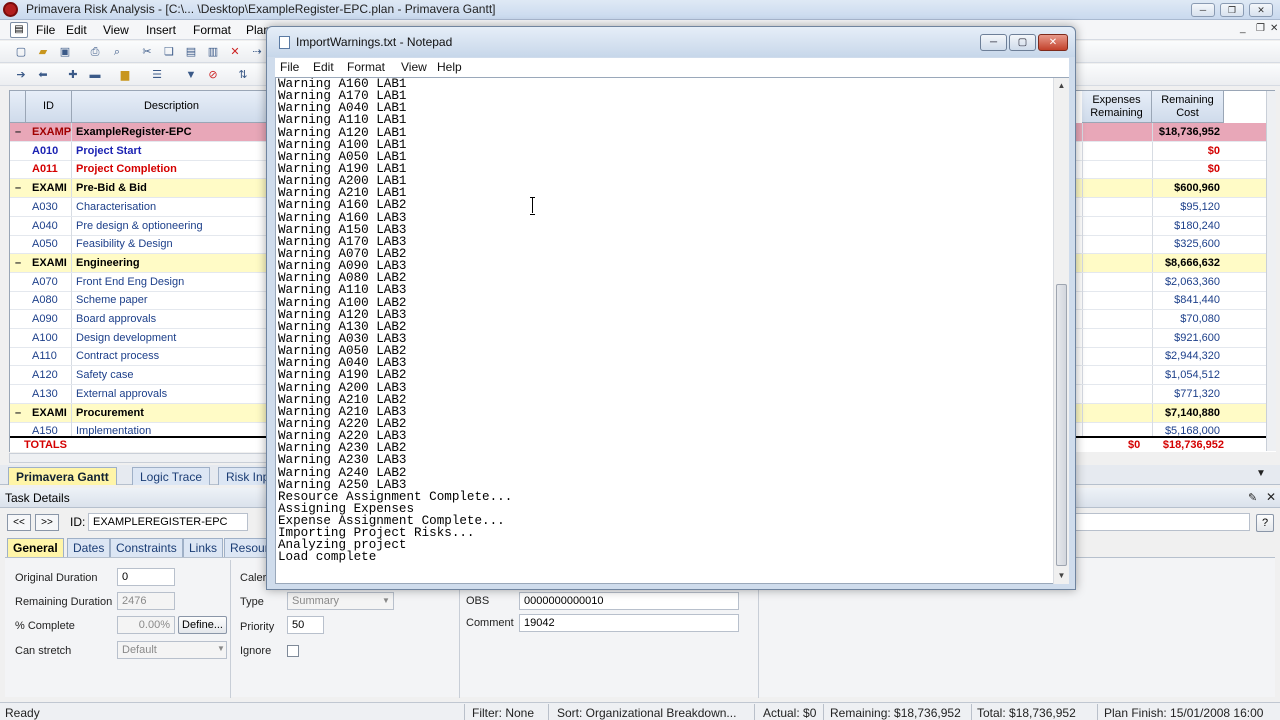  Describe the element at coordinates (1188, 300) in the screenshot. I see `row-remaining-cost: $841,440` at that location.